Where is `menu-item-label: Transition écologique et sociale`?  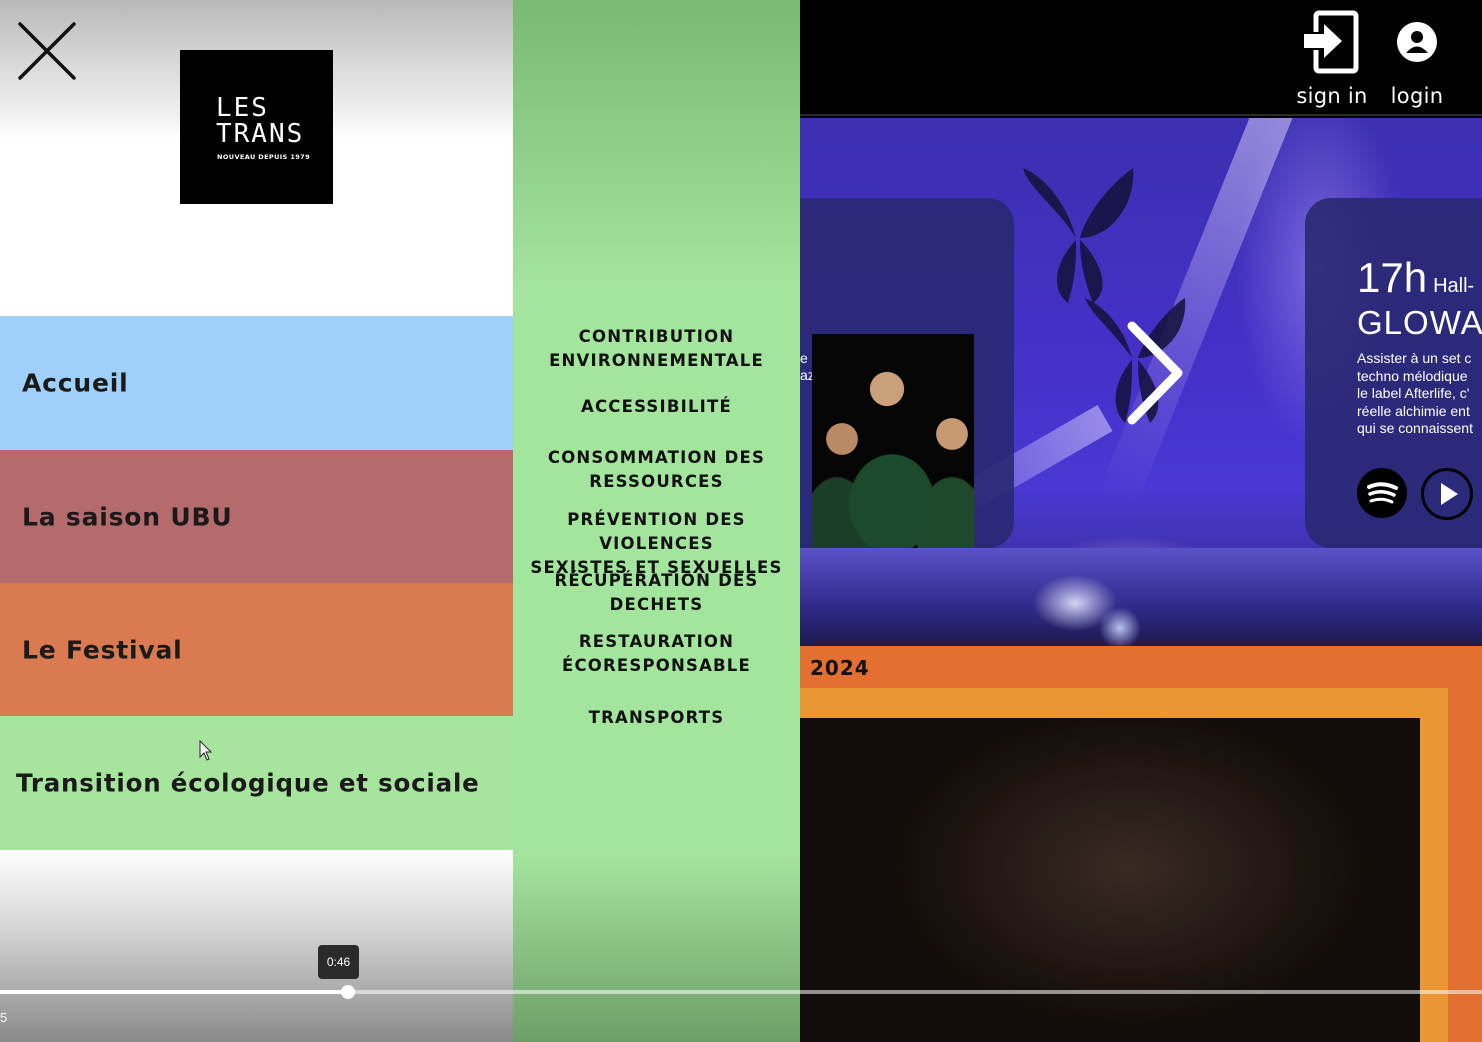 menu-item-label: Transition écologique et sociale is located at coordinates (248, 783).